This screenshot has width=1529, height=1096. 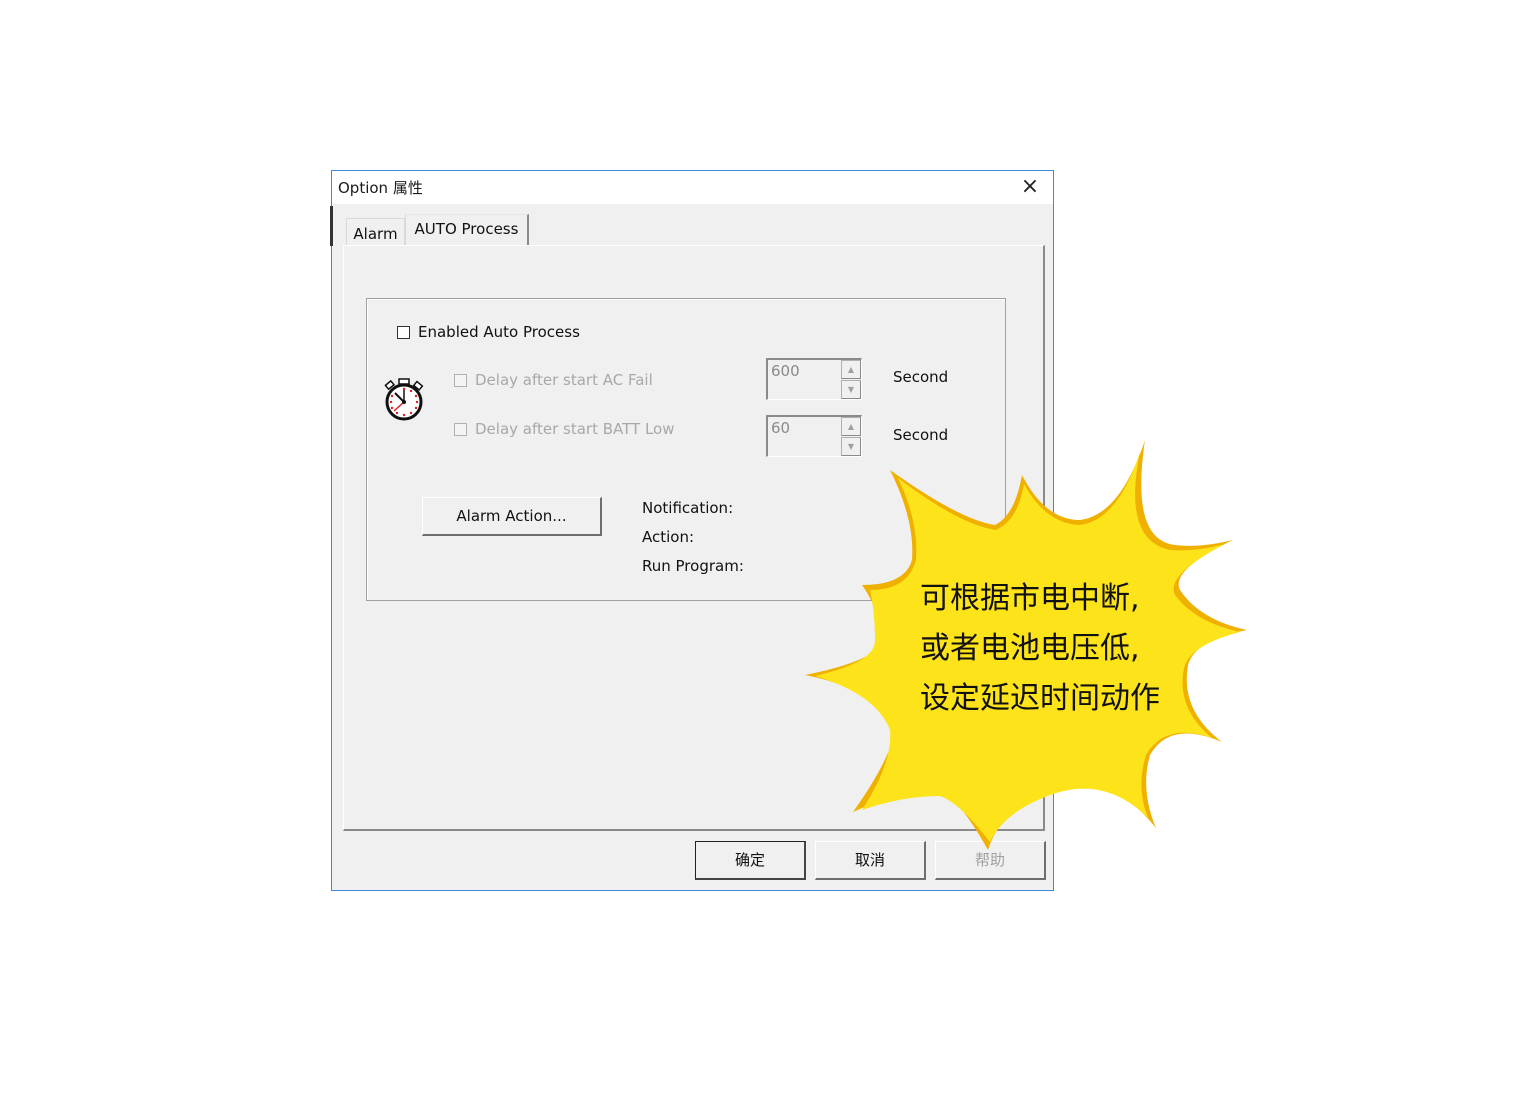 What do you see at coordinates (1030, 187) in the screenshot?
I see `close-icon: ×` at bounding box center [1030, 187].